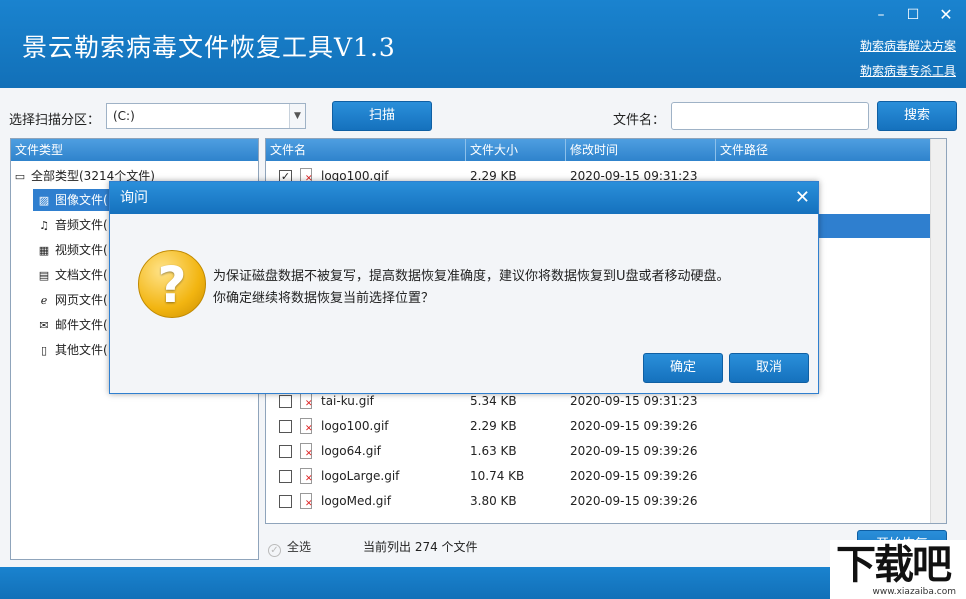  What do you see at coordinates (641, 150) in the screenshot?
I see `column-header-date: 修改时间` at bounding box center [641, 150].